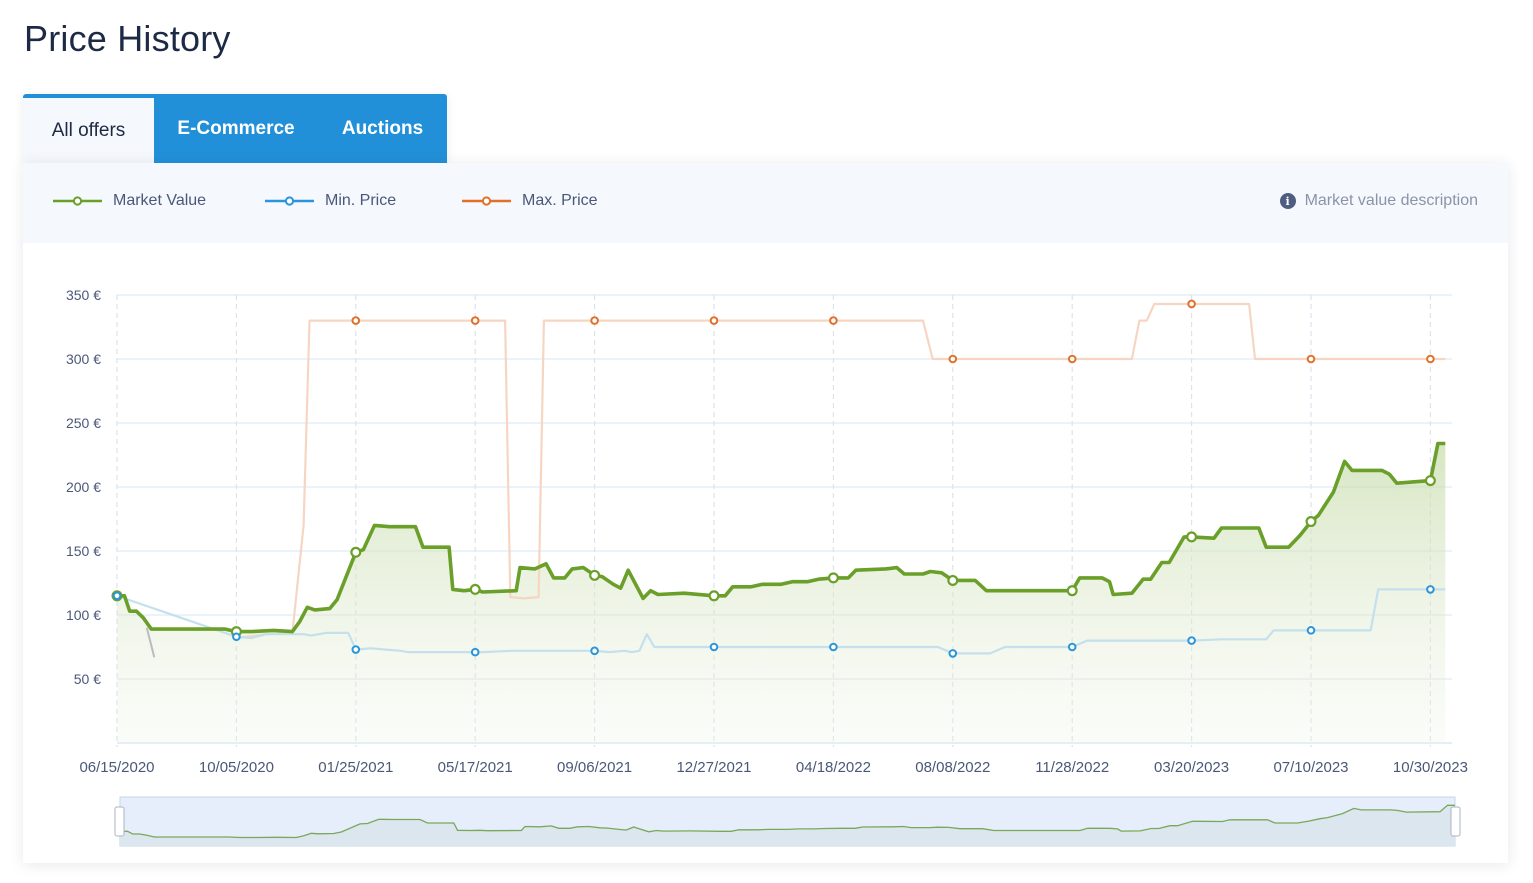 Image resolution: width=1533 pixels, height=883 pixels. What do you see at coordinates (1430, 767) in the screenshot?
I see `x-tick-label: 10/30/2023` at bounding box center [1430, 767].